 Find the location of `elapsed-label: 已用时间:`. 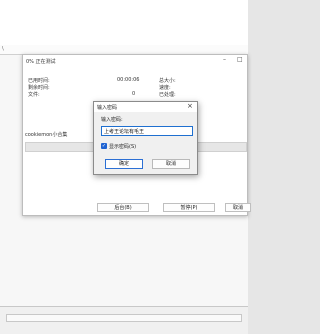

elapsed-label: 已用时间: is located at coordinates (39, 81).